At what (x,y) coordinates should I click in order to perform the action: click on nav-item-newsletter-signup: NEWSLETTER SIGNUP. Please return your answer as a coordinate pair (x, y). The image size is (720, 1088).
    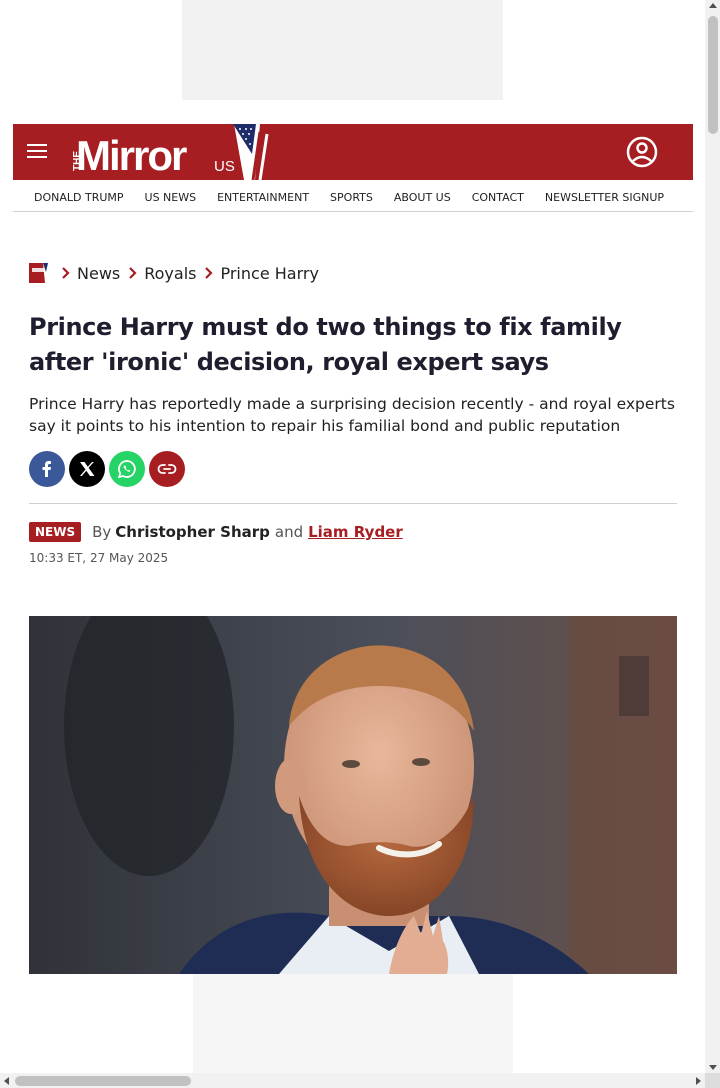
    Looking at the image, I should click on (604, 197).